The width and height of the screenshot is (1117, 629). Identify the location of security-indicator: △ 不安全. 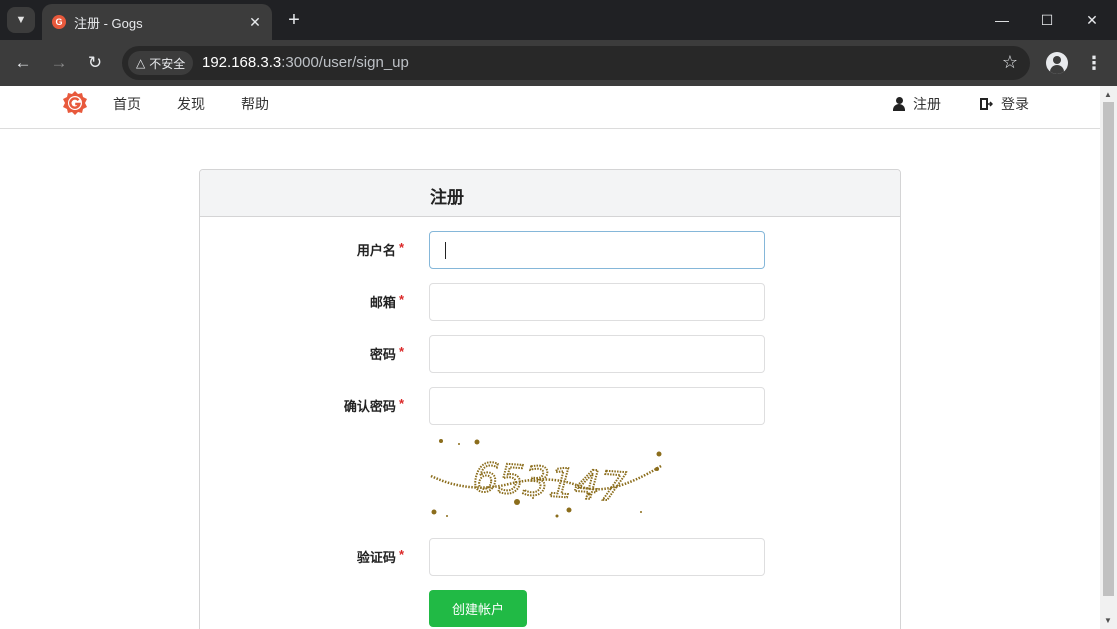
(161, 63).